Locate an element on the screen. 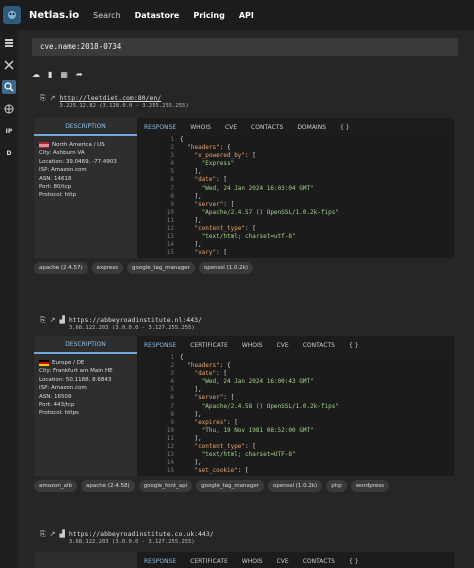 The height and width of the screenshot is (568, 474). tools-icon is located at coordinates (9, 65).